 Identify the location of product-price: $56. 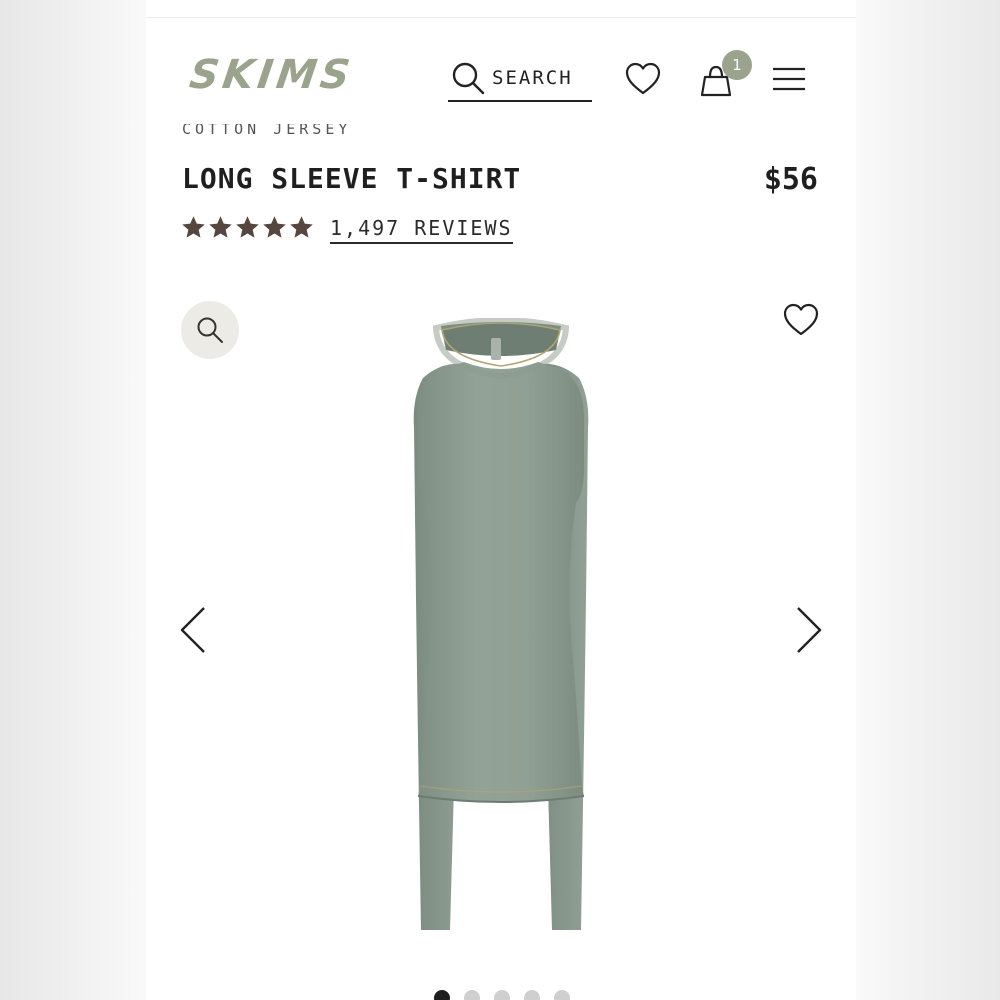
(790, 179).